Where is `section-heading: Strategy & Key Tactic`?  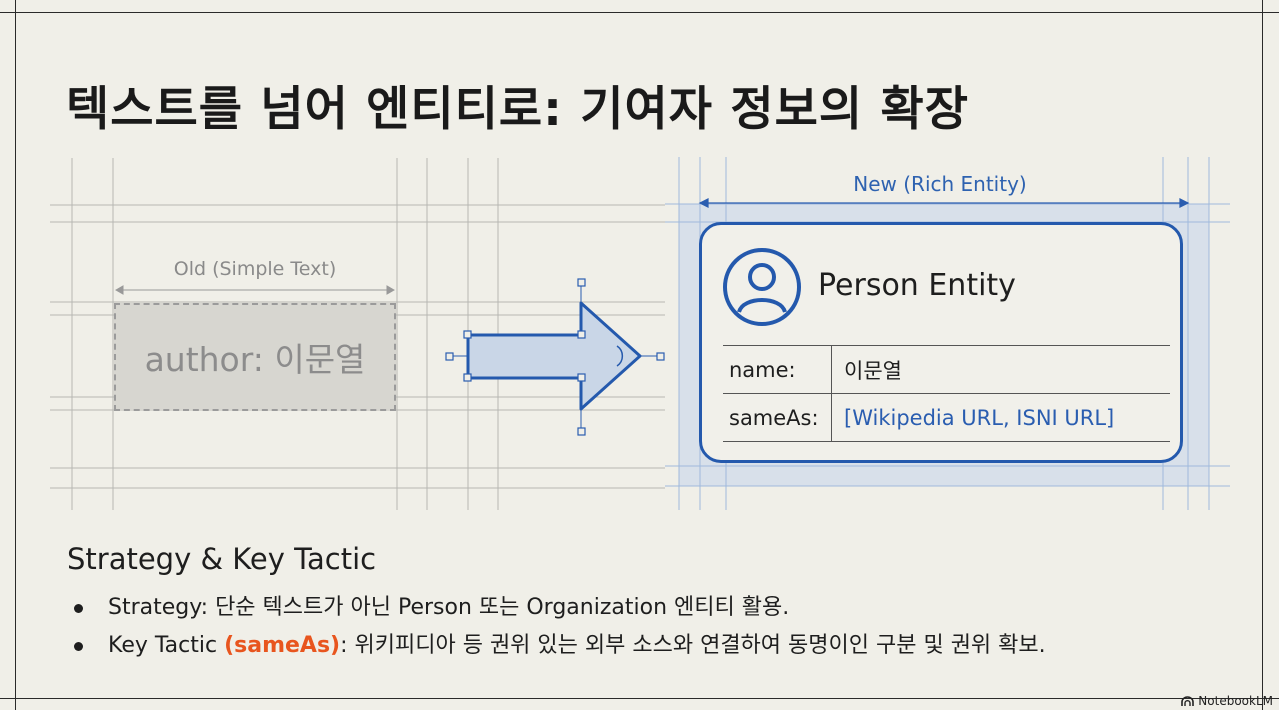
section-heading: Strategy & Key Tactic is located at coordinates (222, 559).